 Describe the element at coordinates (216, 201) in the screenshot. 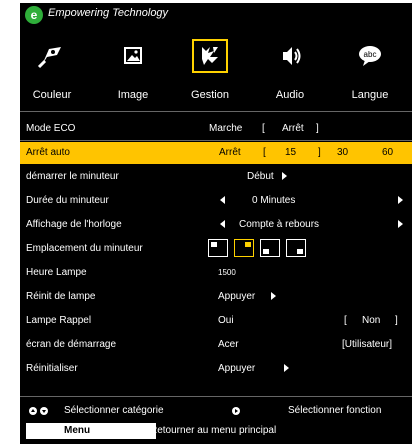

I see `row-duree-minuteur: Durée du minuteur 0 Minutes` at that location.